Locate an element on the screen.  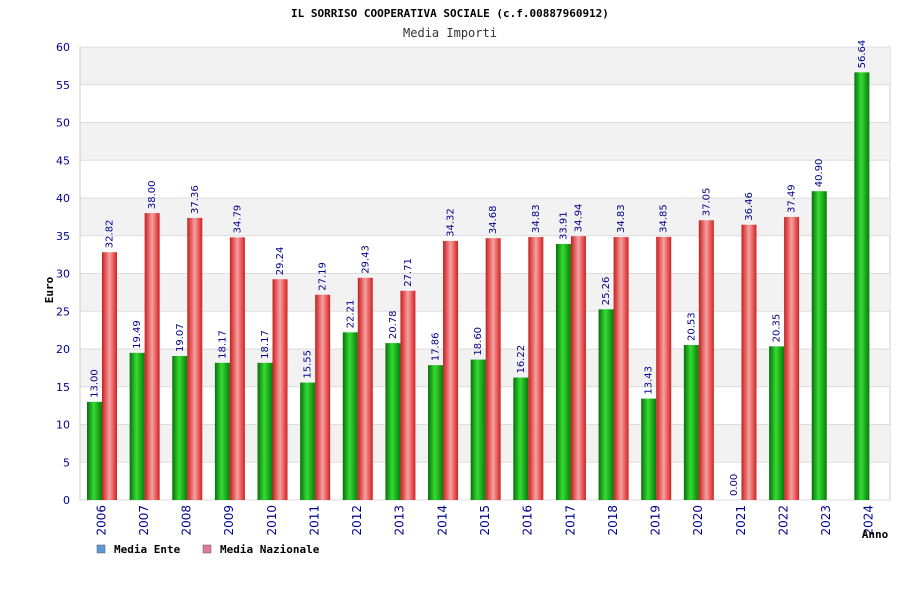
x-tick-label: 2020 is located at coordinates (698, 520).